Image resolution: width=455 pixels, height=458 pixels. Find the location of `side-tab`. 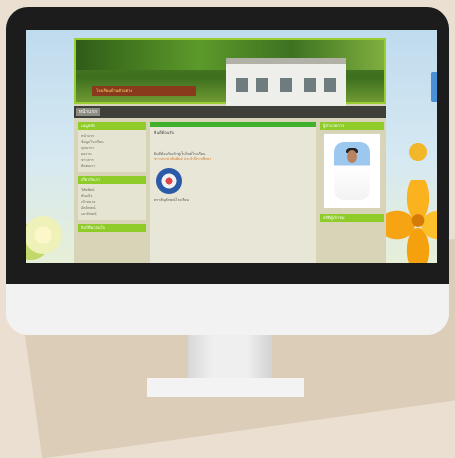

side-tab is located at coordinates (434, 87).